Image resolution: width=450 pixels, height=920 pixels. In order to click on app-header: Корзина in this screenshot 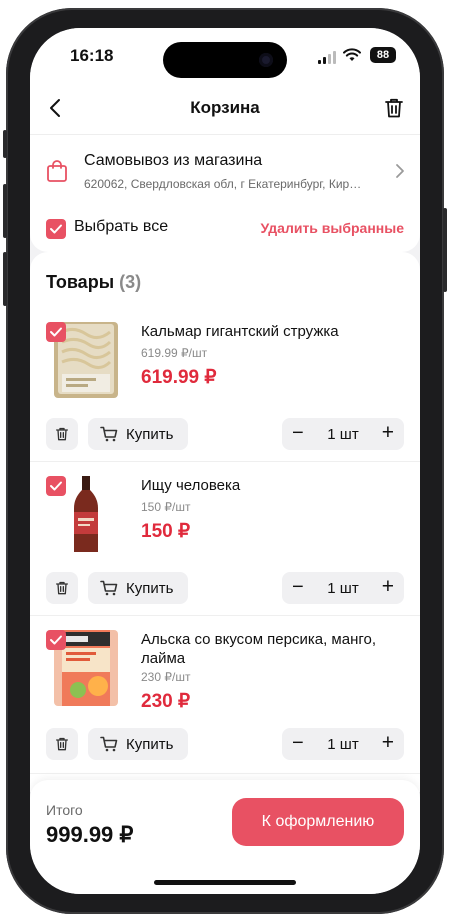, I will do `click(225, 109)`.